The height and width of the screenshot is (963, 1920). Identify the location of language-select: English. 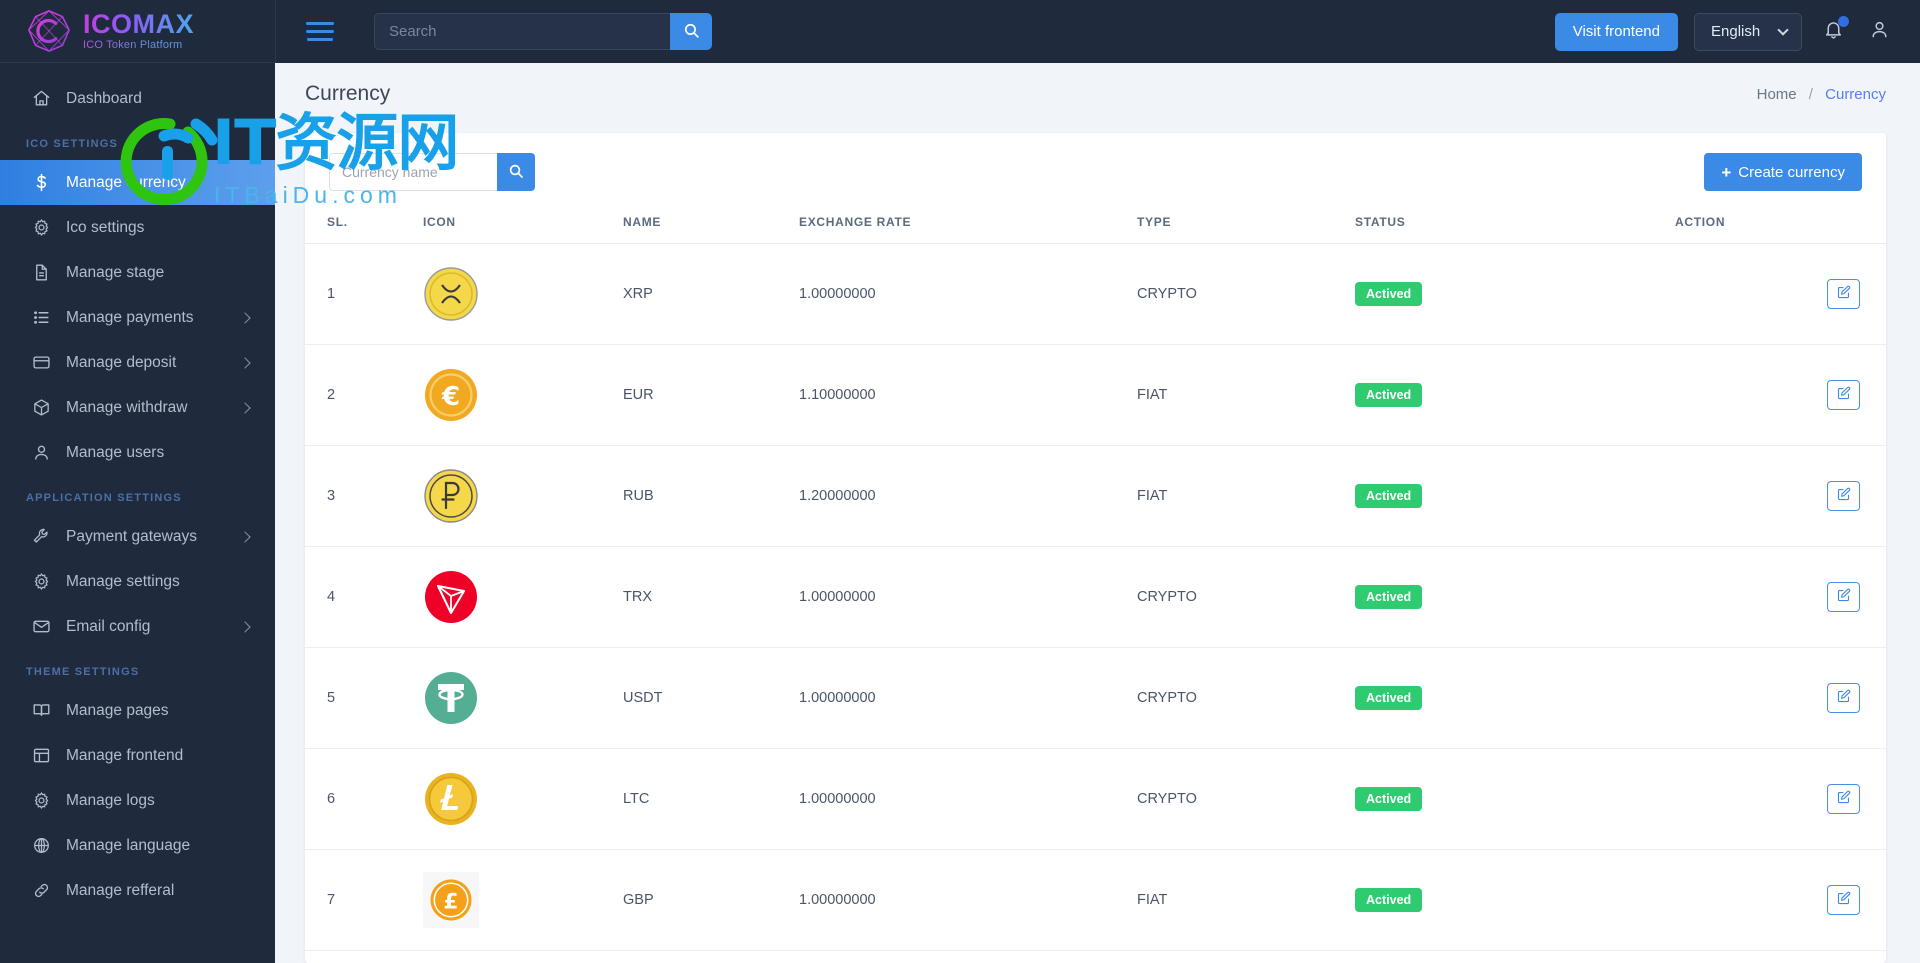
(1748, 31).